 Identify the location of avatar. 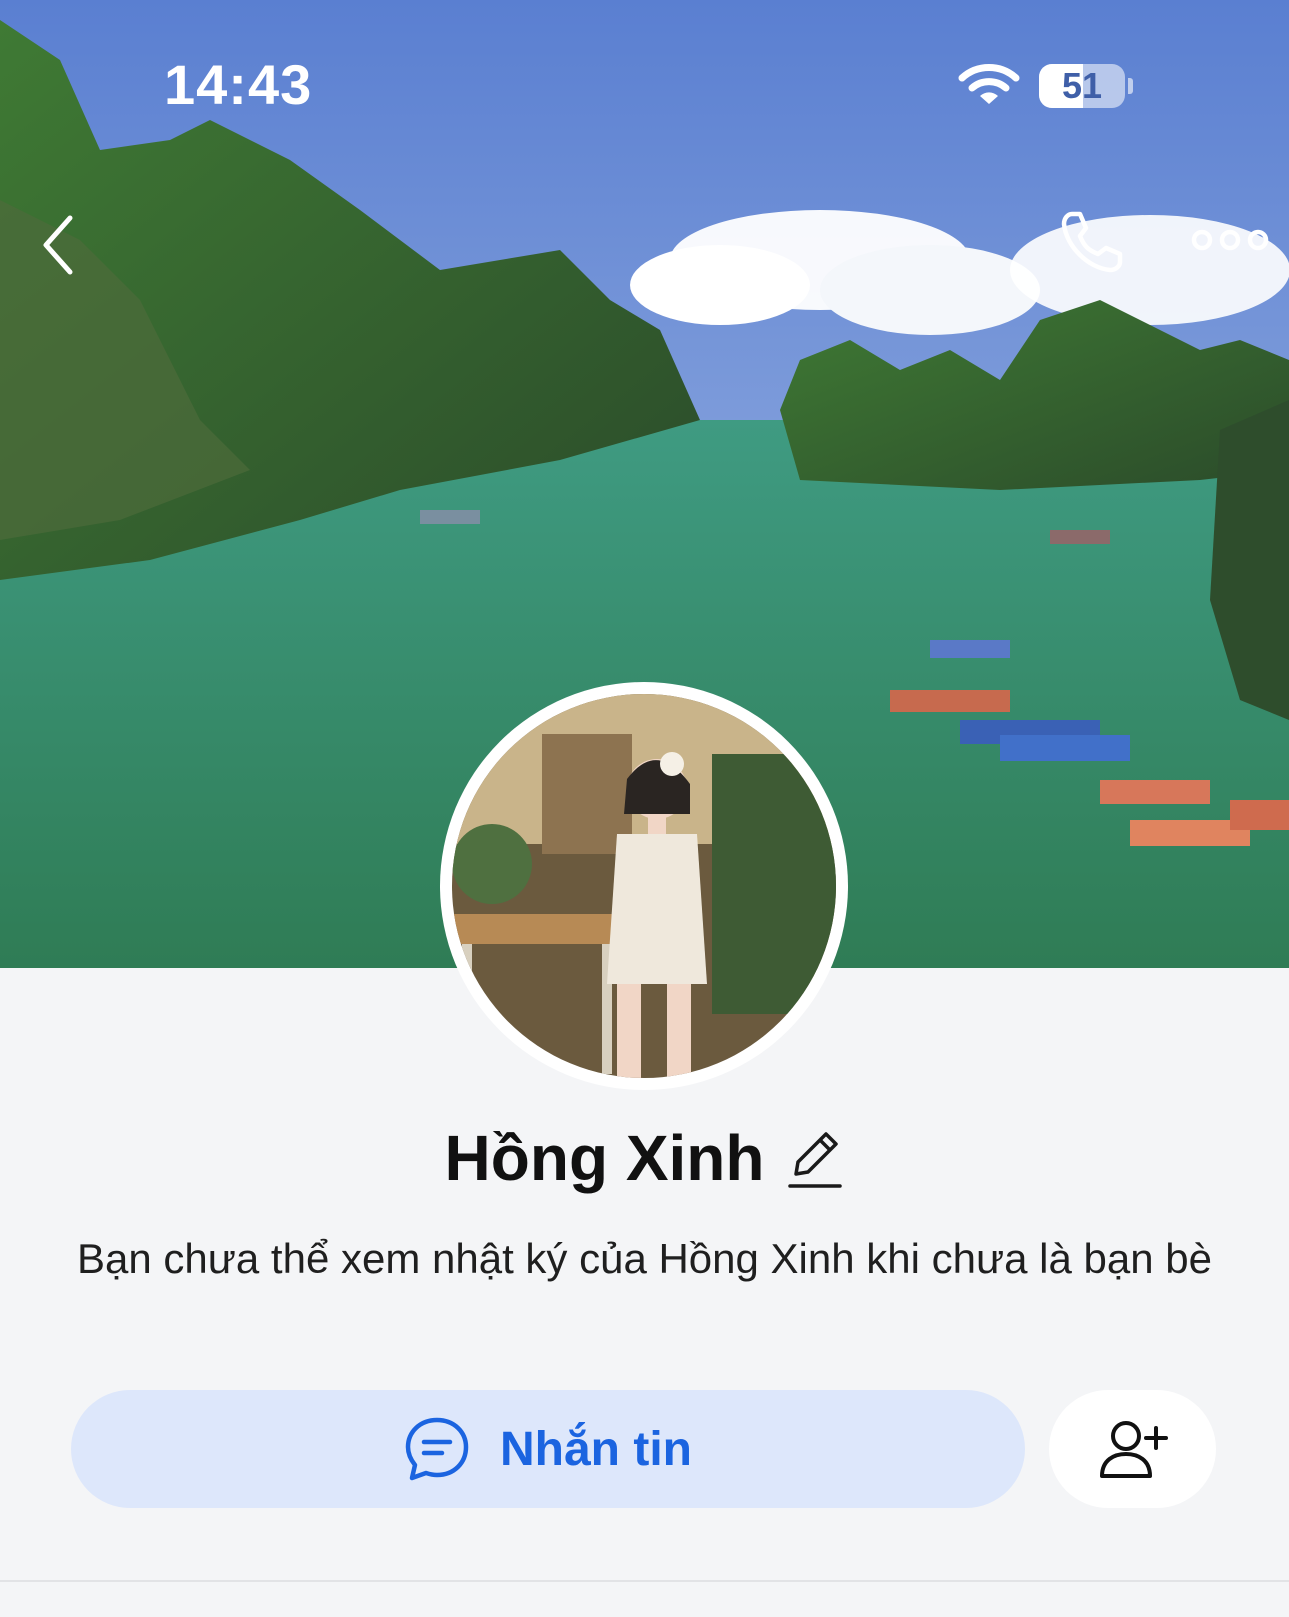
(644, 886).